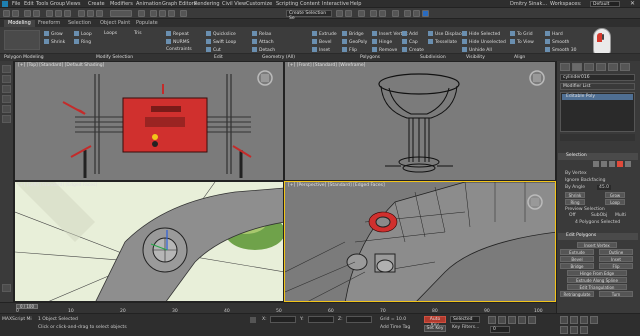 The image size is (640, 336). I want to click on goto-end-icon, so click(532, 320).